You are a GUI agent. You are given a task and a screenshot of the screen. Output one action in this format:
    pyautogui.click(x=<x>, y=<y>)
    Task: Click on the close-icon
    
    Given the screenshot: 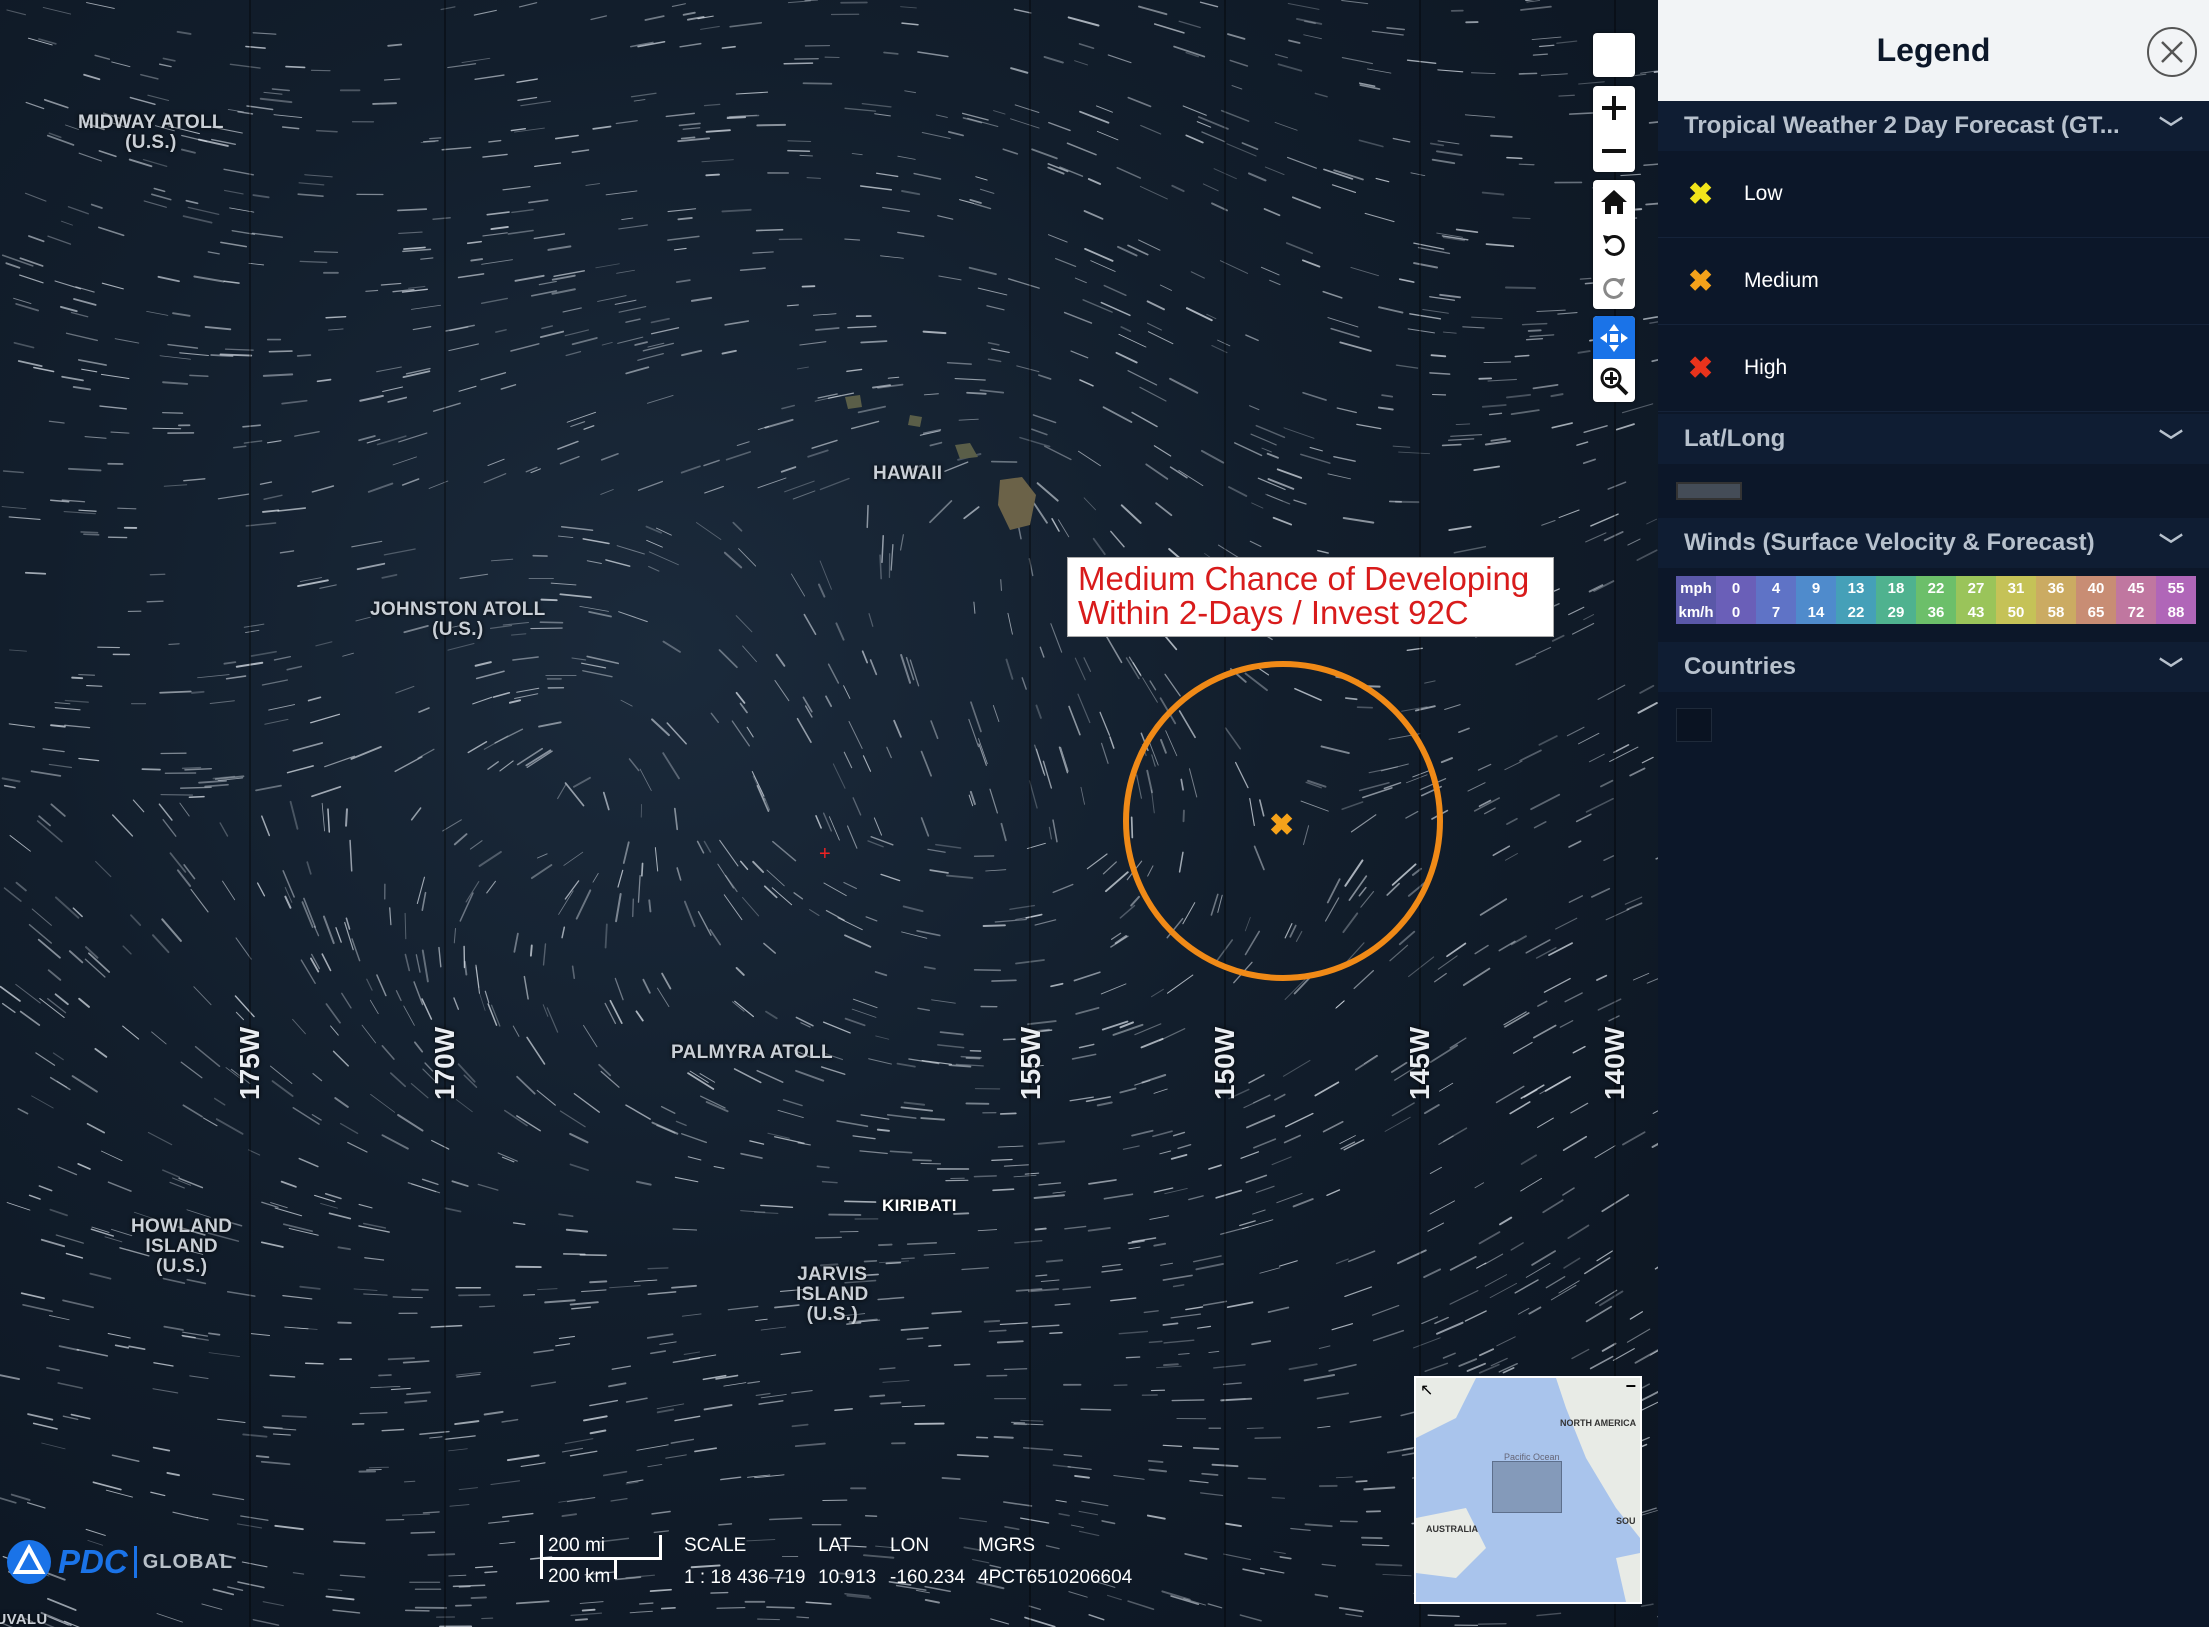 What is the action you would take?
    pyautogui.click(x=2172, y=52)
    